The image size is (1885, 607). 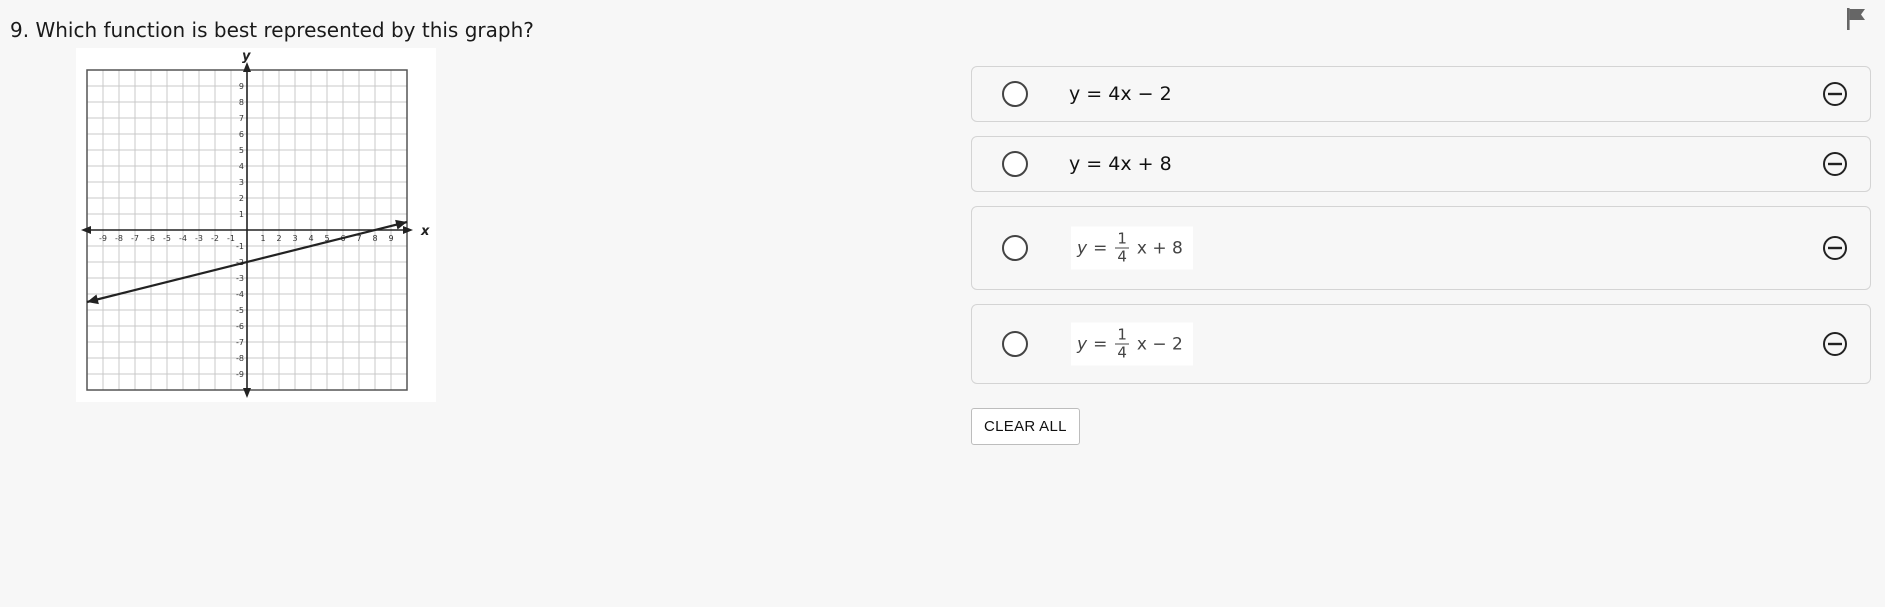 What do you see at coordinates (240, 342) in the screenshot?
I see `y-tick-label: -7` at bounding box center [240, 342].